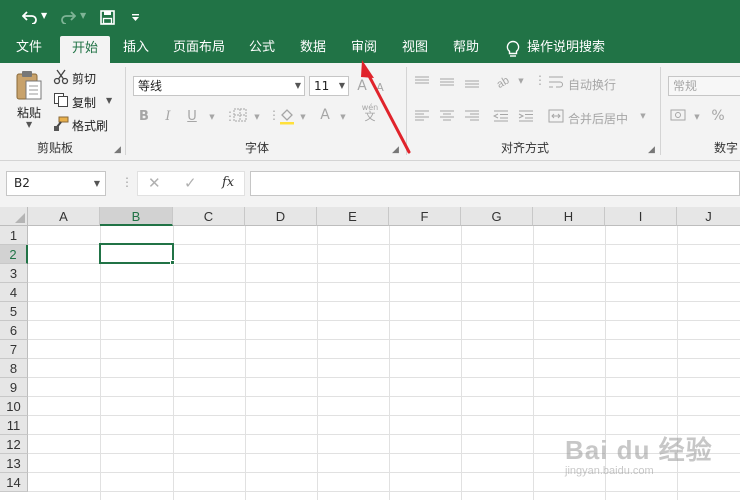 This screenshot has height=500, width=740. I want to click on row-header-1: 1, so click(14, 235).